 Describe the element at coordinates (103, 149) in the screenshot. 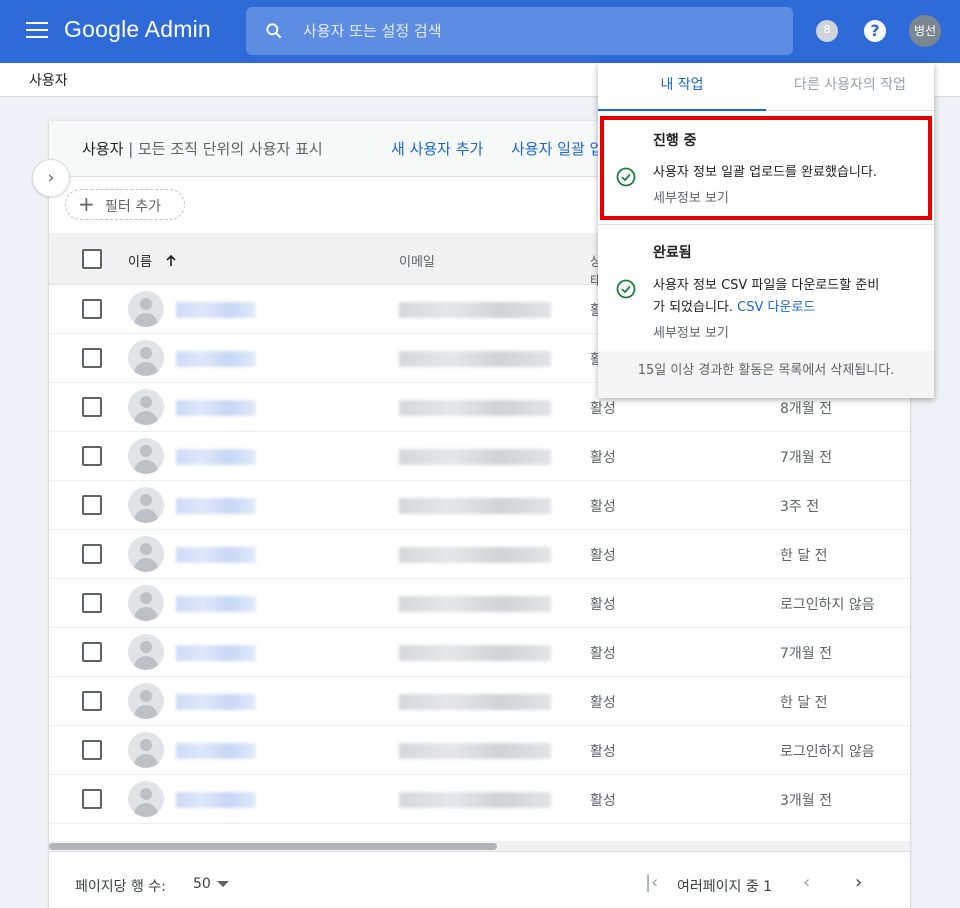

I see `card-title-text: 사용자` at that location.